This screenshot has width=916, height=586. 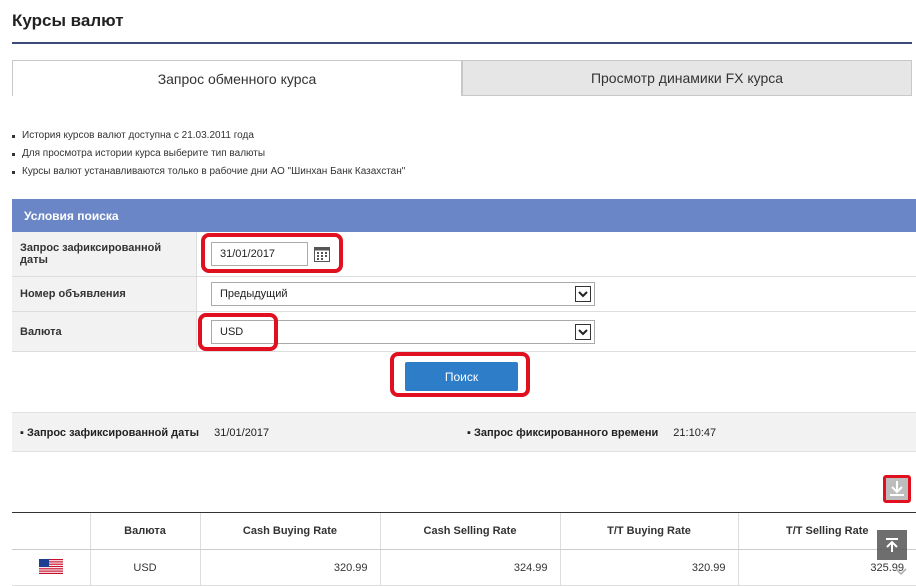 I want to click on download-button, so click(x=897, y=489).